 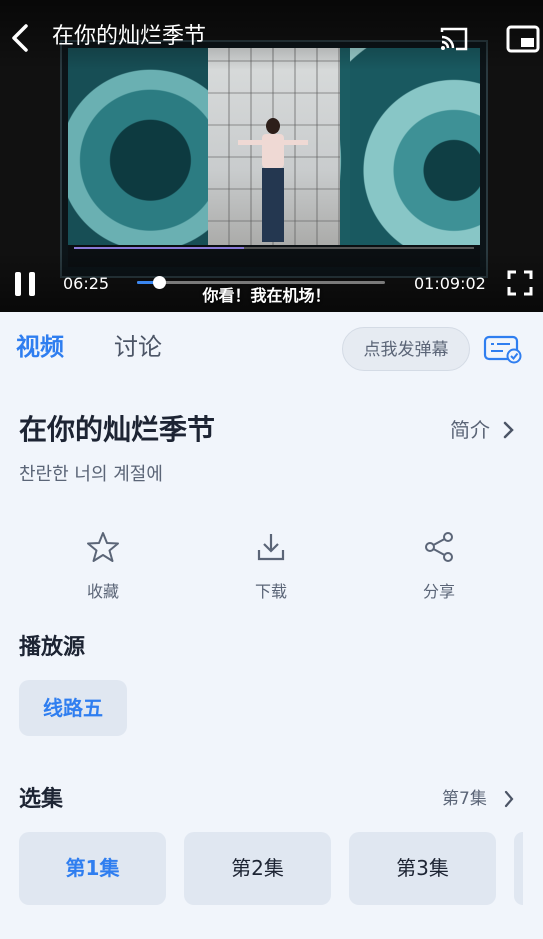 I want to click on download-label: 下载, so click(x=270, y=591).